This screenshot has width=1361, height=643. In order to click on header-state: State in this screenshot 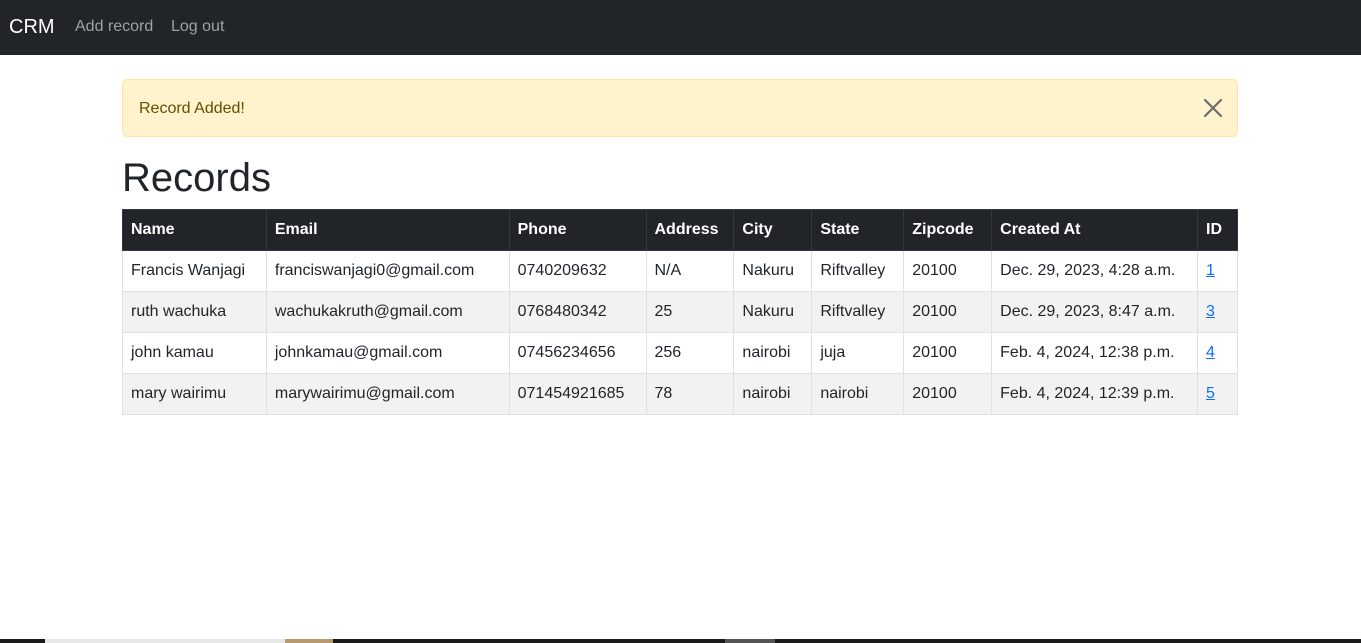, I will do `click(858, 230)`.